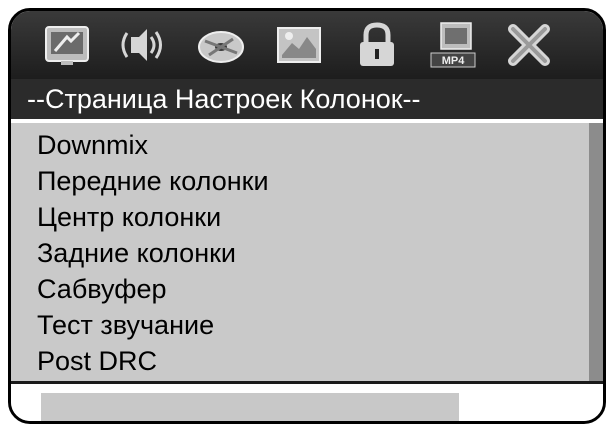 The image size is (616, 430). What do you see at coordinates (67, 45) in the screenshot?
I see `system-setup-icon` at bounding box center [67, 45].